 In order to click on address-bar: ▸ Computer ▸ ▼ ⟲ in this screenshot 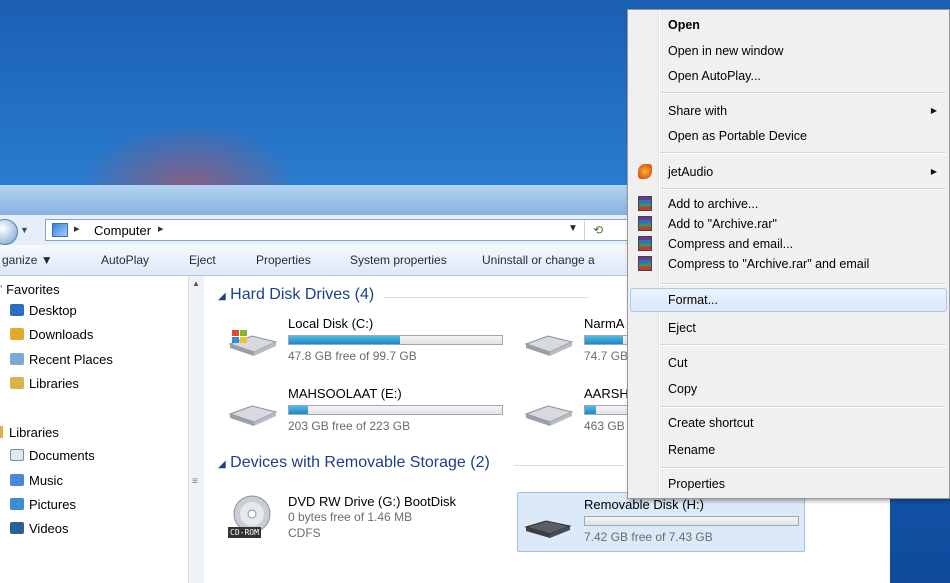, I will do `click(339, 230)`.